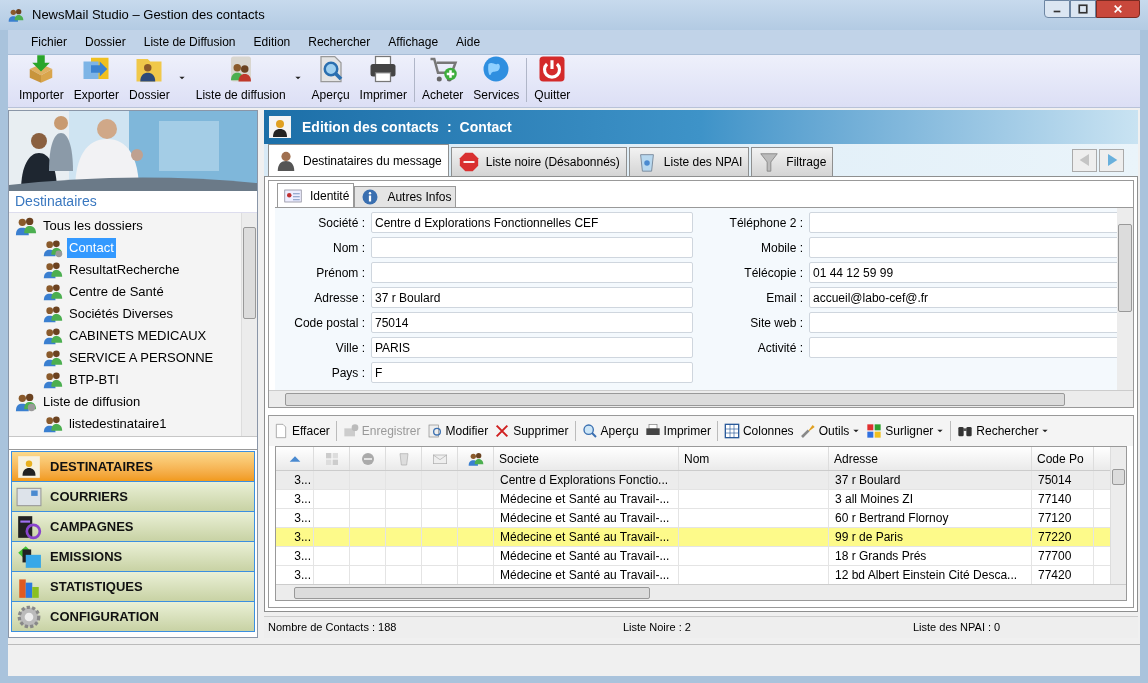 The image size is (1148, 683). Describe the element at coordinates (1111, 160) in the screenshot. I see `next-button` at that location.